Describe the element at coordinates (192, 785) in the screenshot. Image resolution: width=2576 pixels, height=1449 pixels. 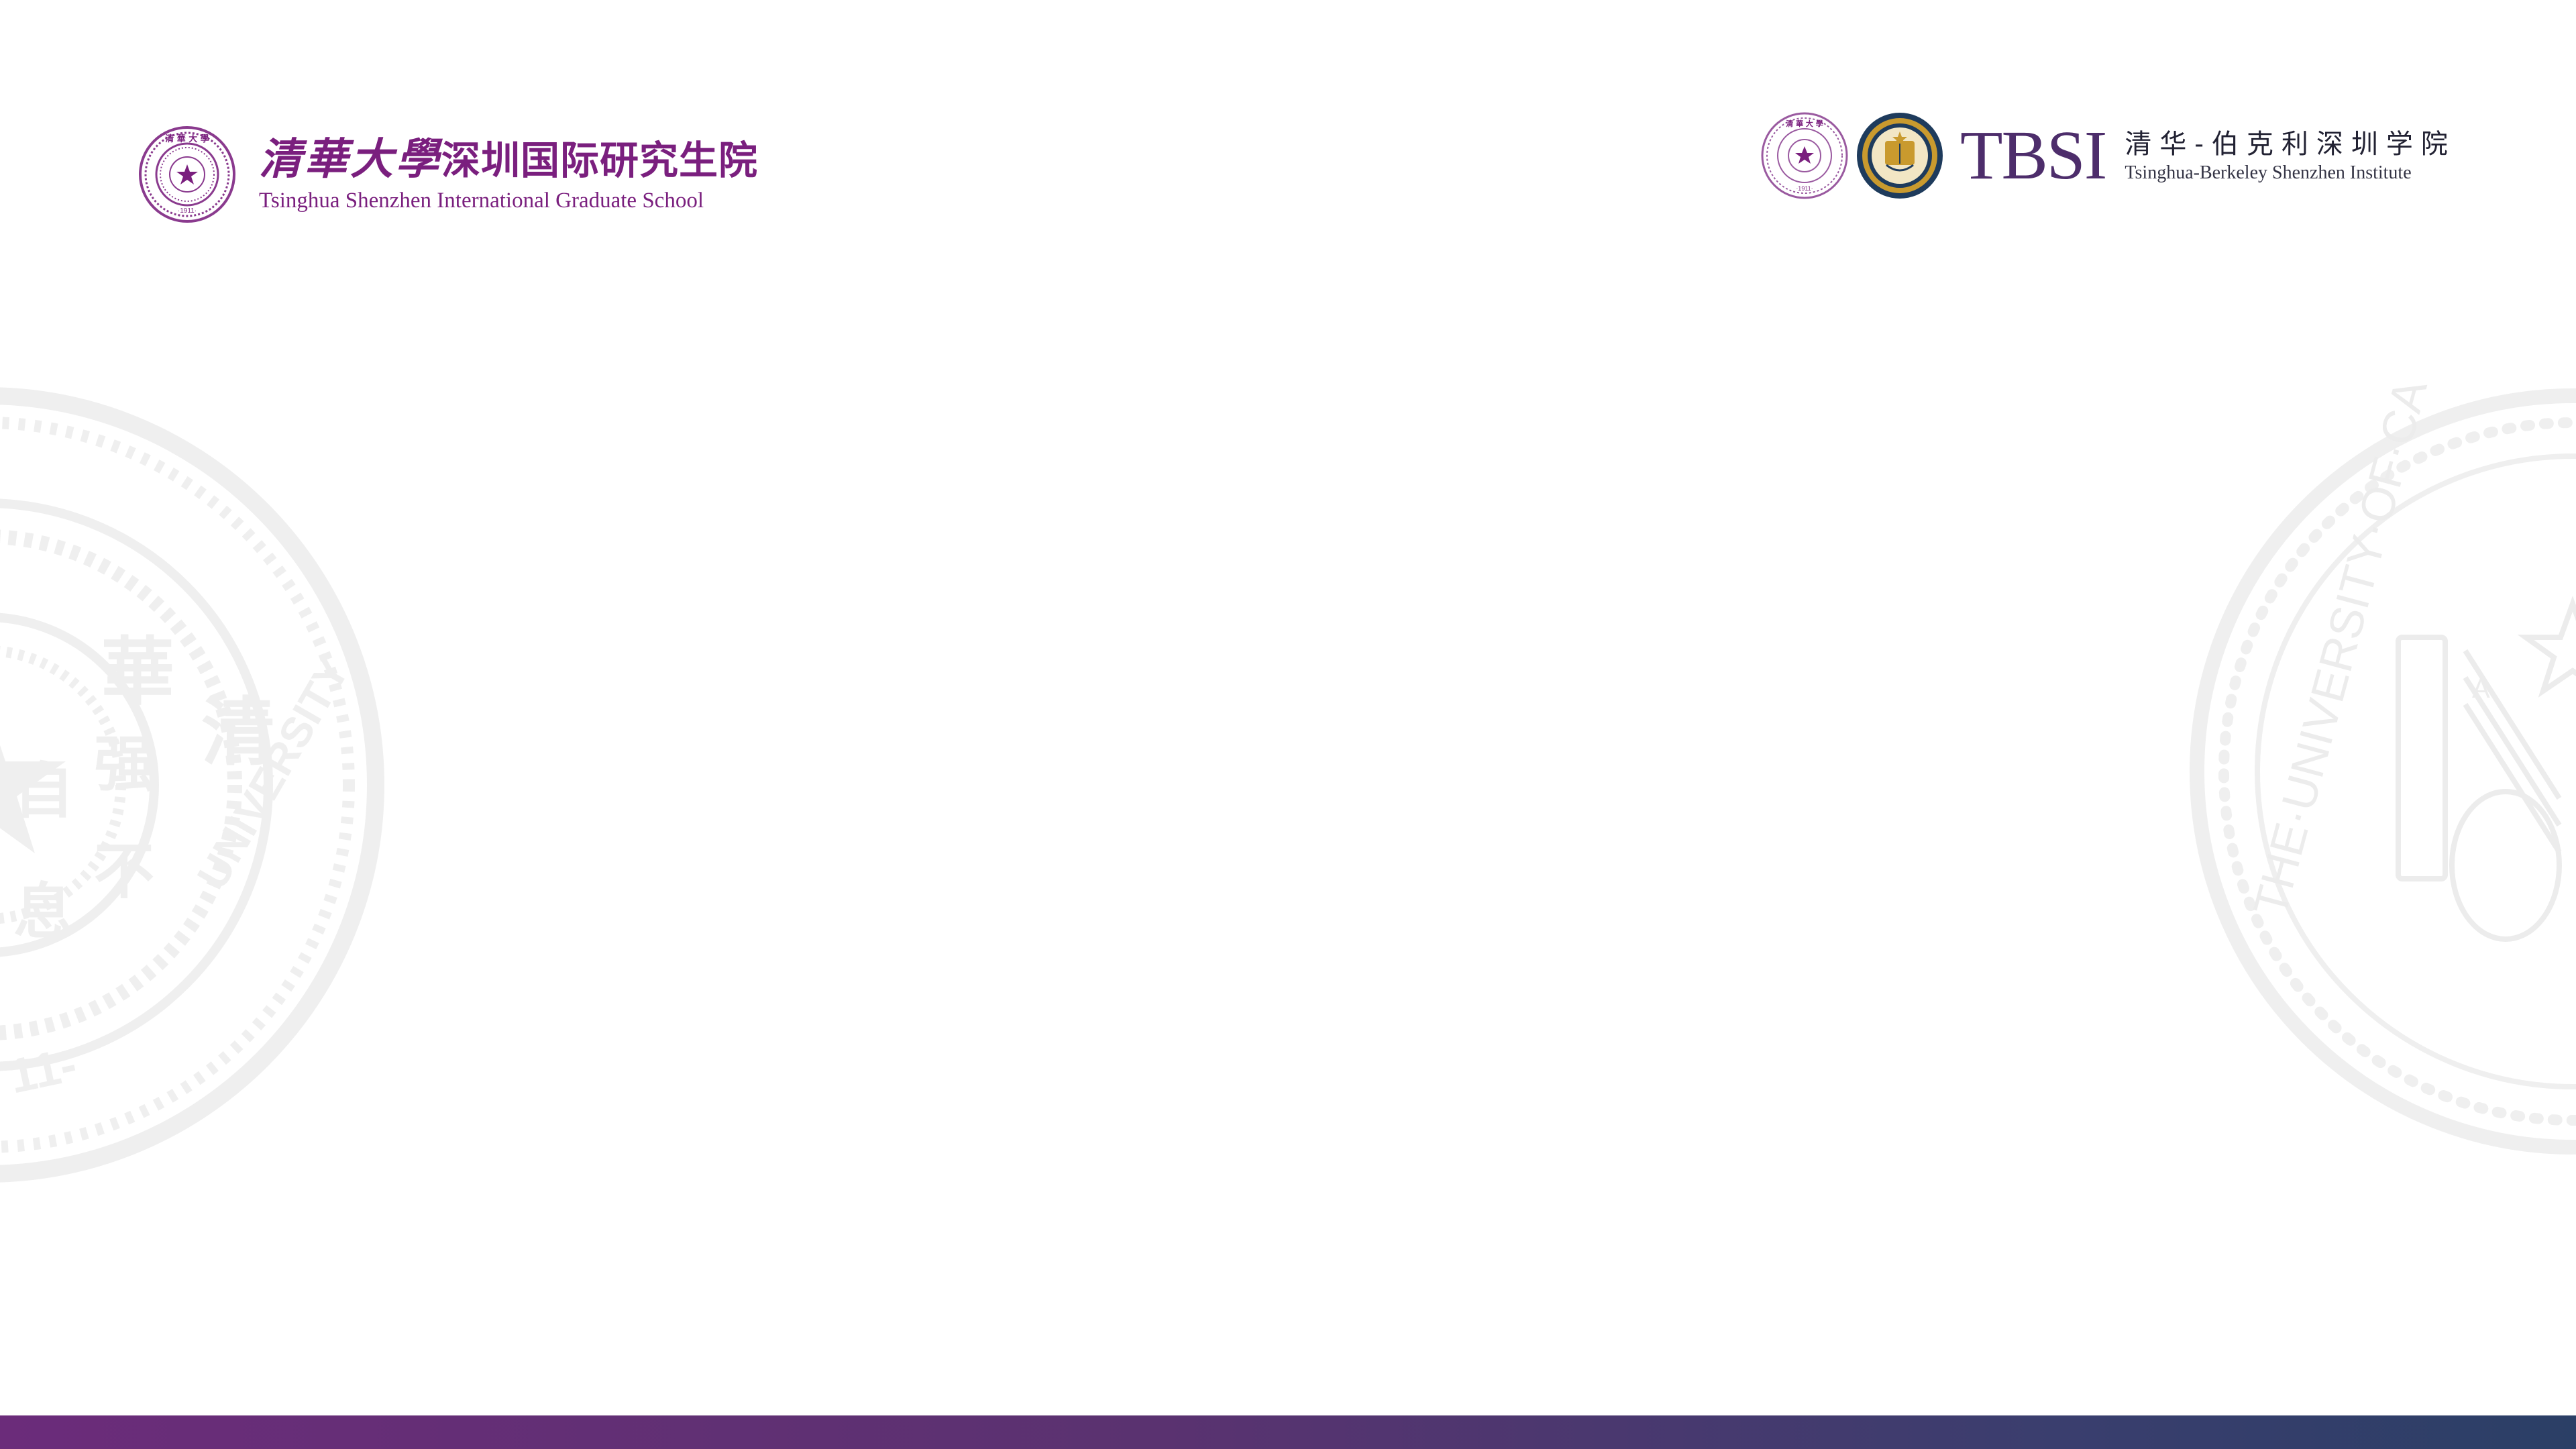
I see `tsinghua-seal-watermark: UNIVERSITY 11- 華 清 自 强 不 息` at that location.